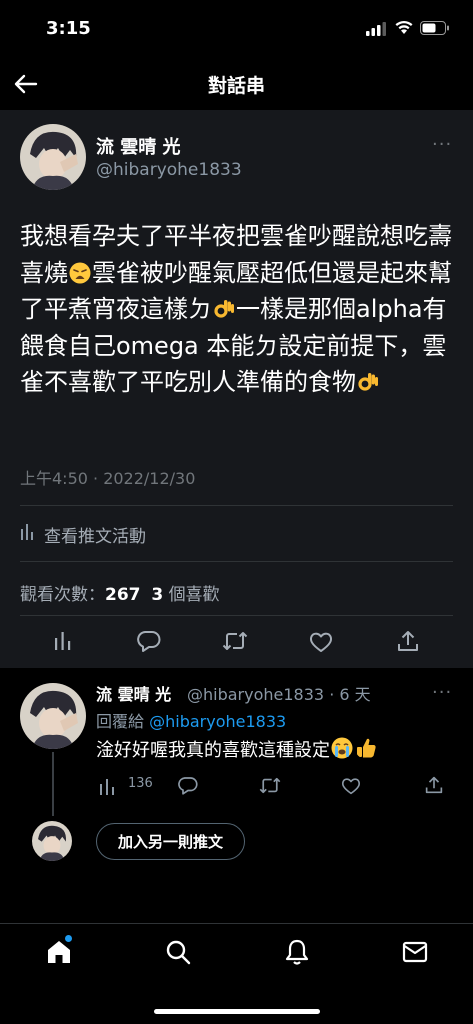 The image size is (473, 1024). What do you see at coordinates (236, 30) in the screenshot?
I see `status-bar: 3:15` at bounding box center [236, 30].